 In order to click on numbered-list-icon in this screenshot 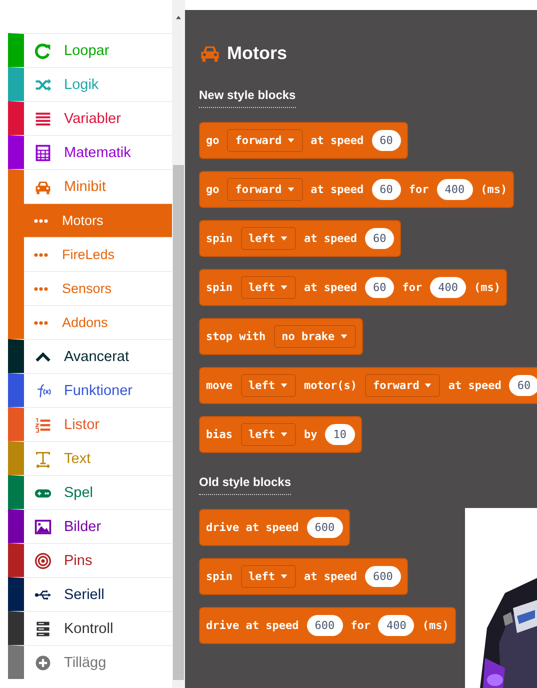, I will do `click(43, 425)`.